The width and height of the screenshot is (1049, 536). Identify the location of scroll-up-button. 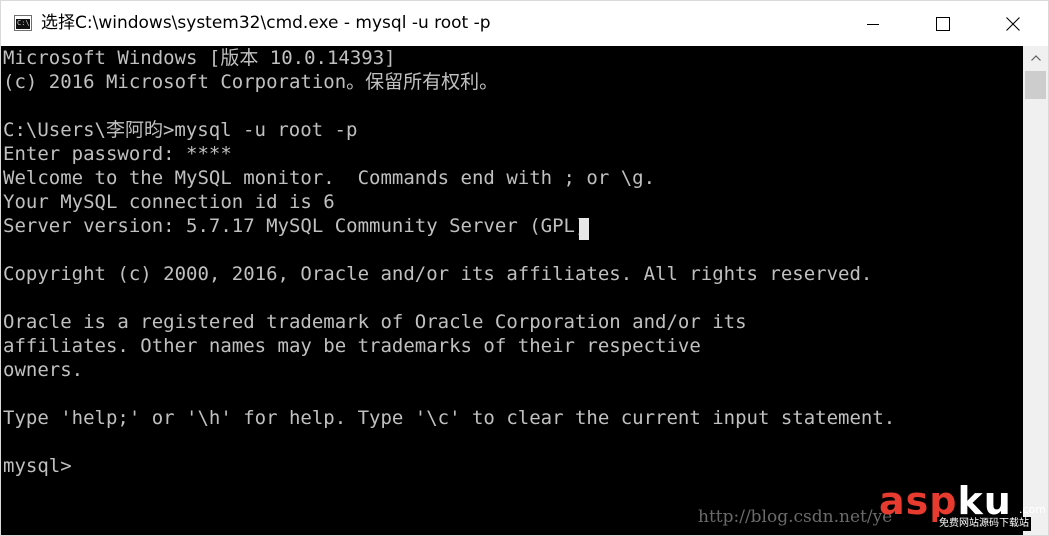
(1035, 58).